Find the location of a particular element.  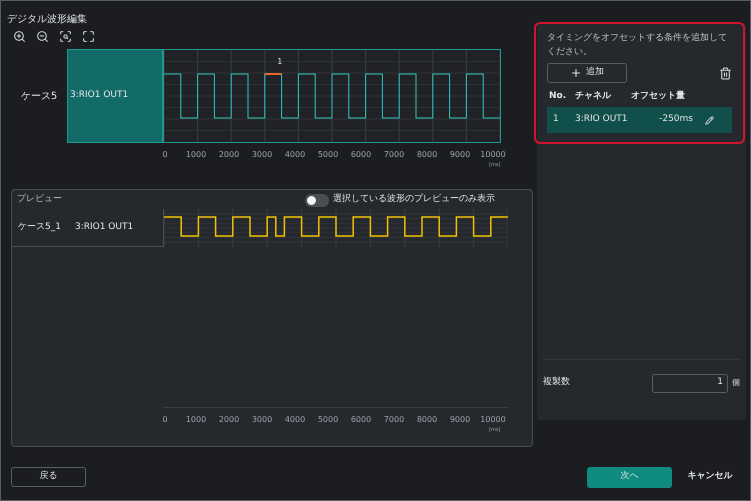

column-header: チャネル is located at coordinates (593, 97).